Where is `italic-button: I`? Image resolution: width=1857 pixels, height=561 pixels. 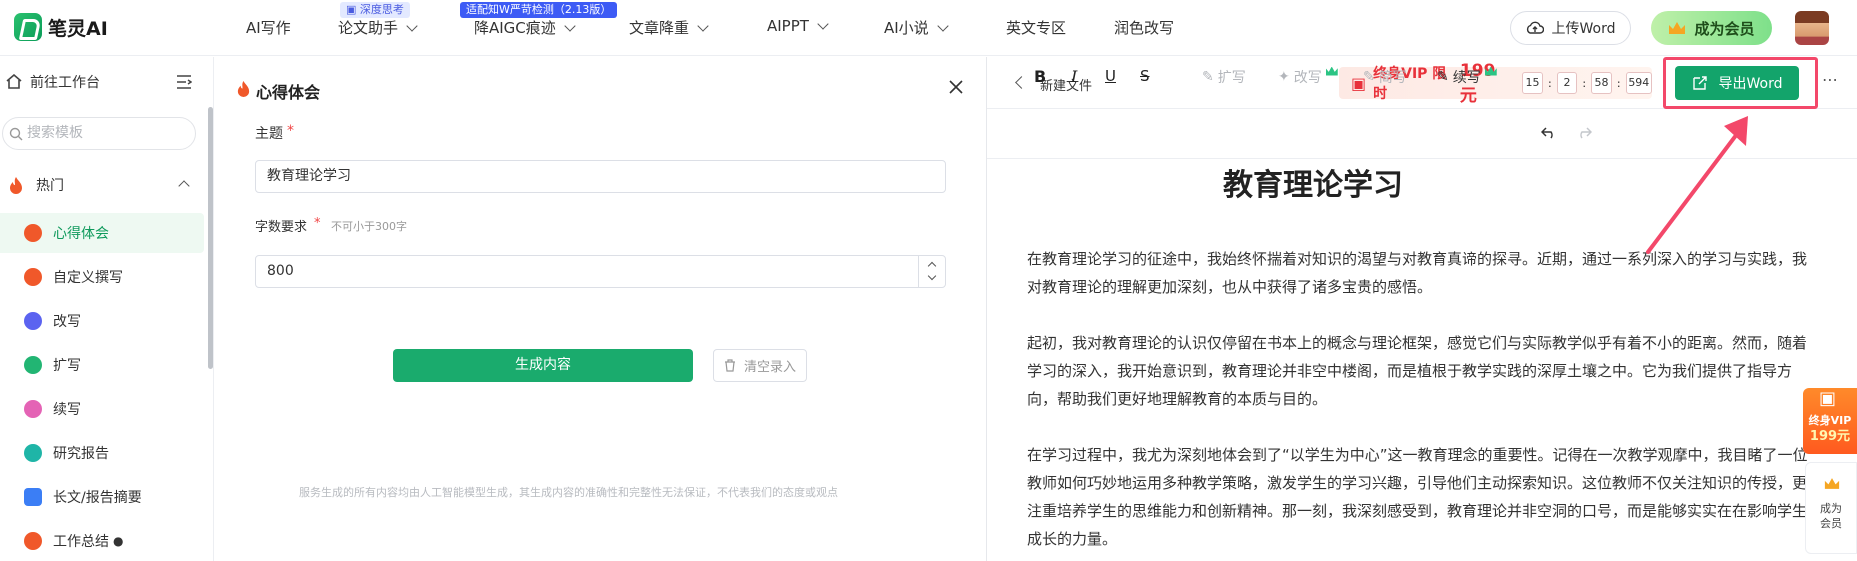 italic-button: I is located at coordinates (1074, 76).